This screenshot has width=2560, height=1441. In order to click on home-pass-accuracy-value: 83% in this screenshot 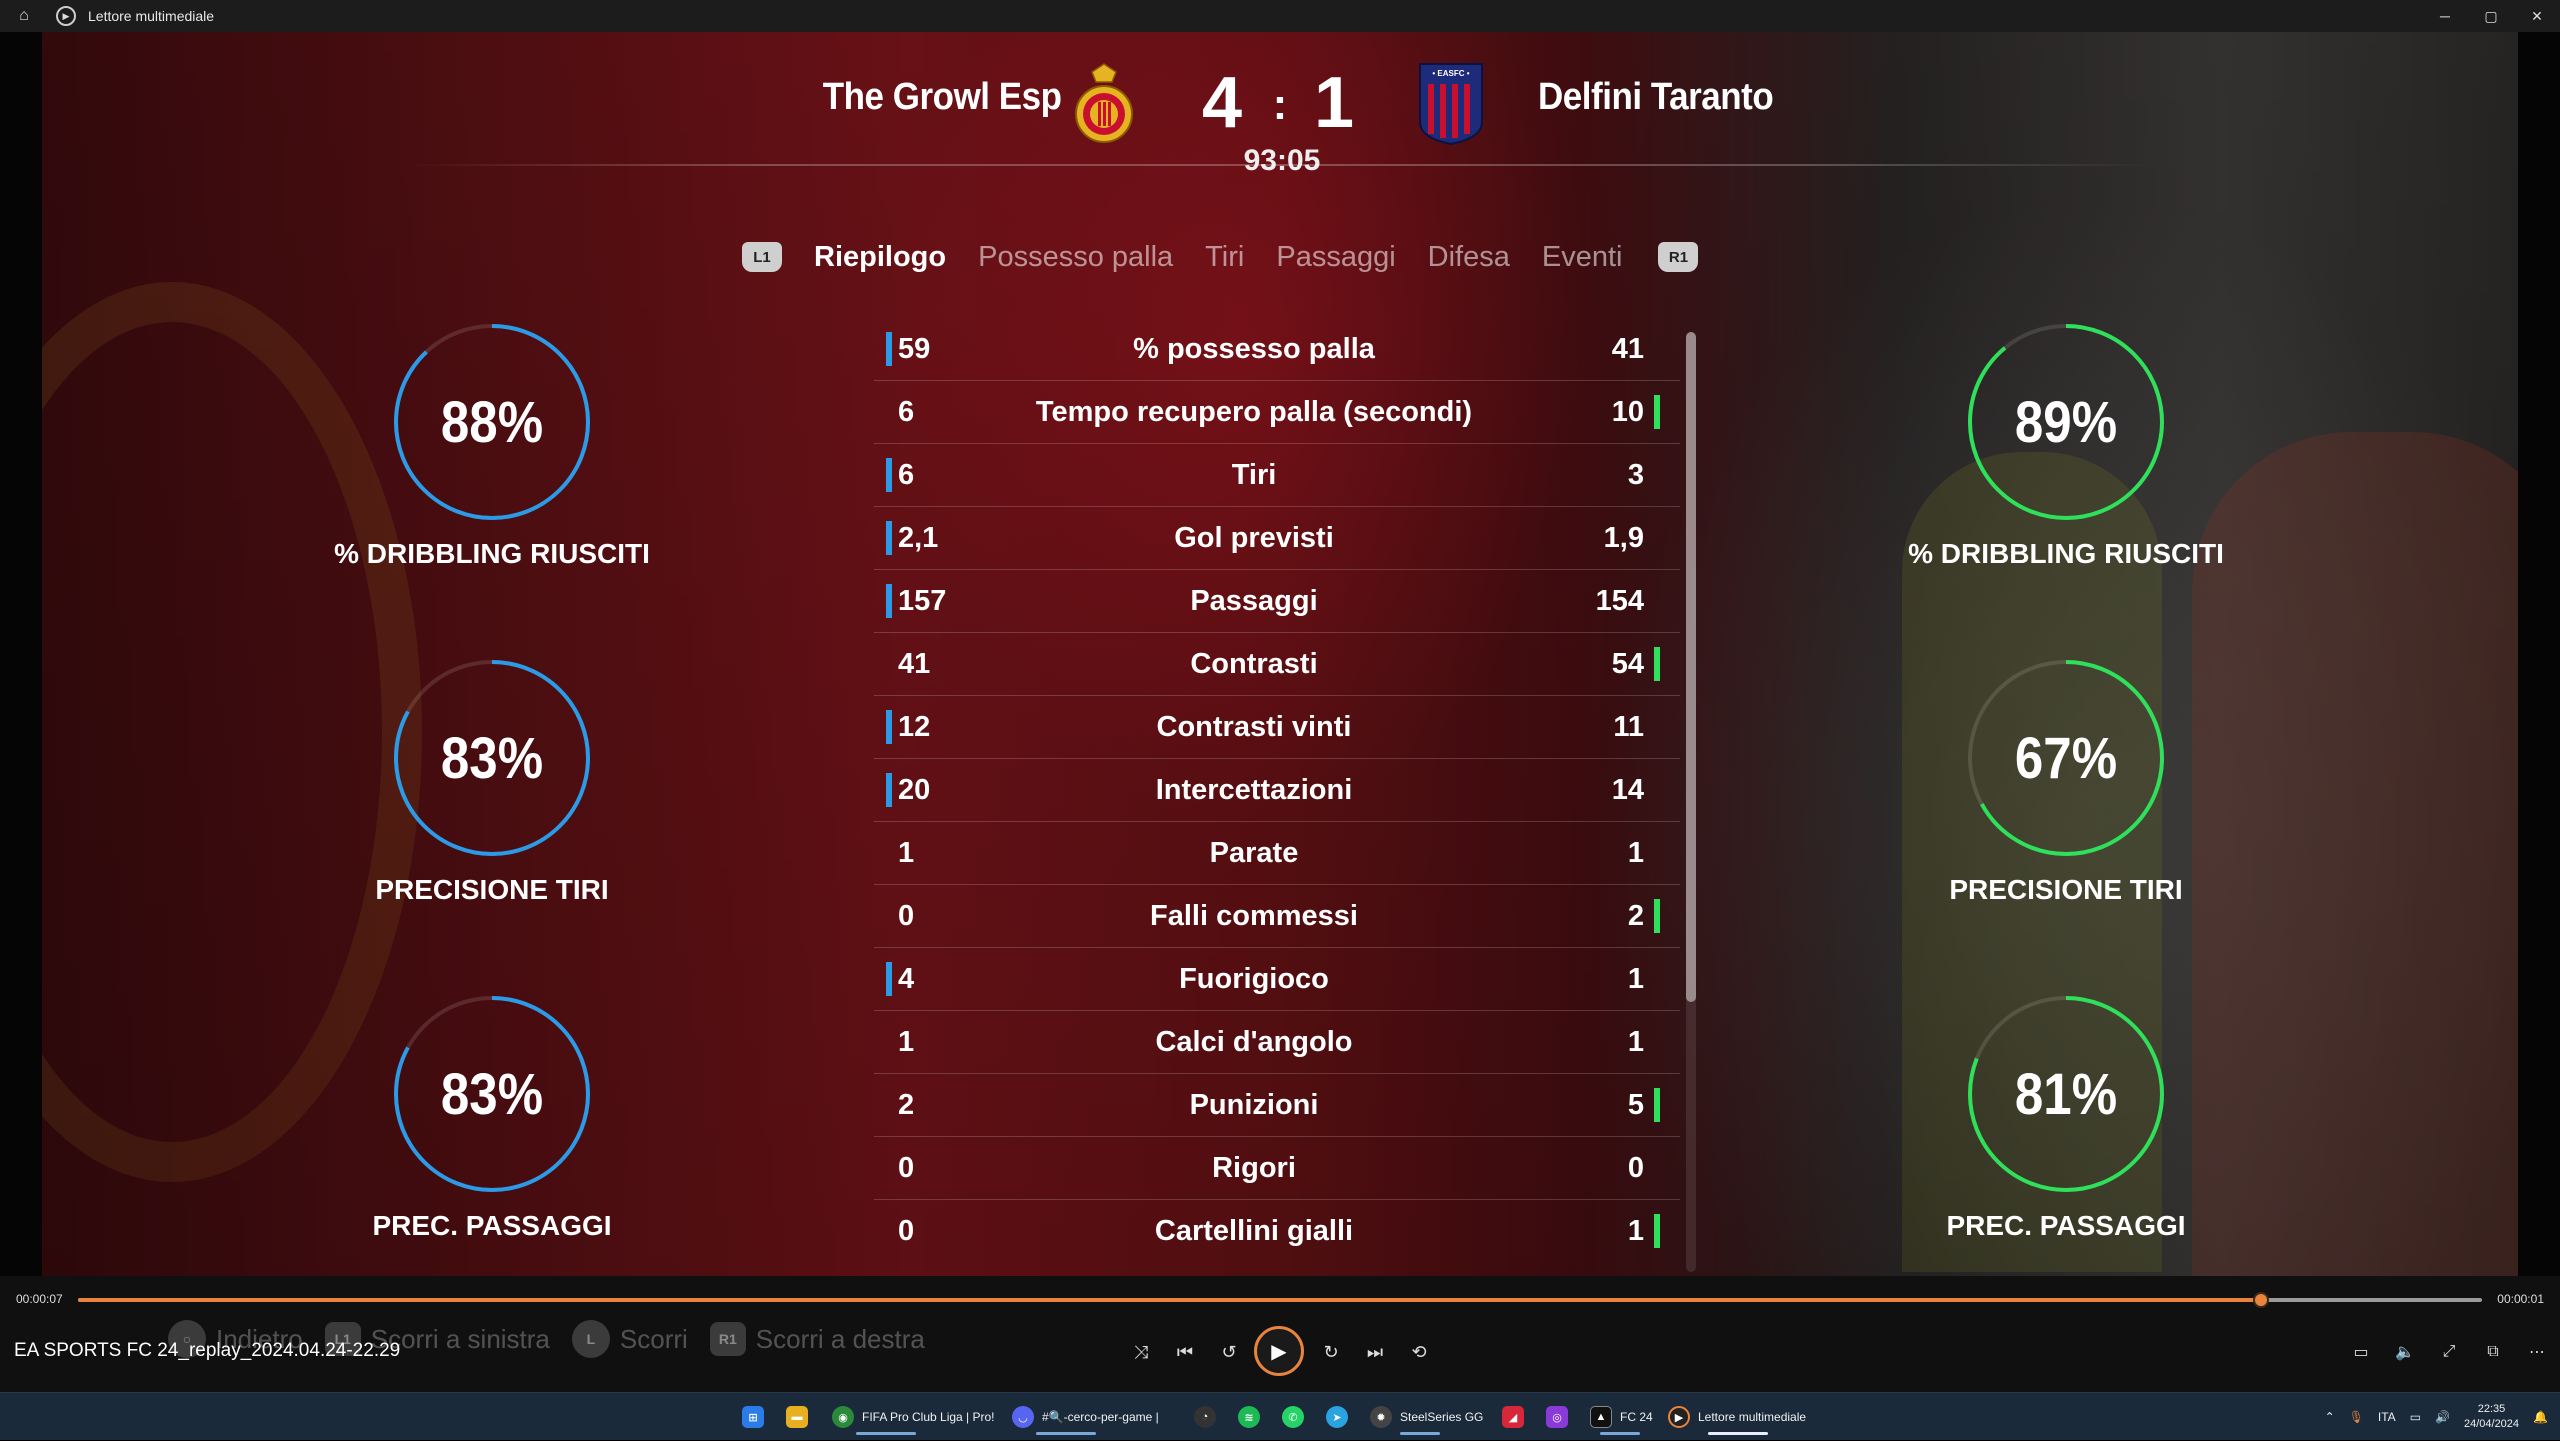, I will do `click(492, 1094)`.